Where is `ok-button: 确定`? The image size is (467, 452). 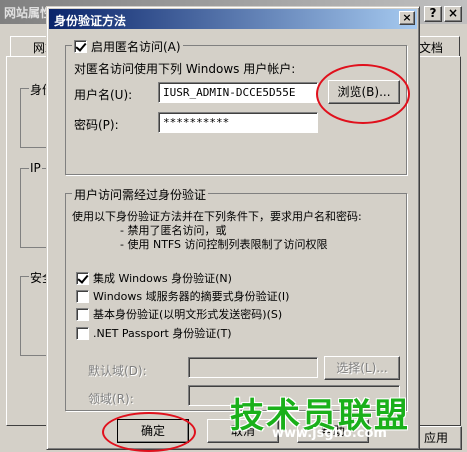 ok-button: 确定 is located at coordinates (153, 431).